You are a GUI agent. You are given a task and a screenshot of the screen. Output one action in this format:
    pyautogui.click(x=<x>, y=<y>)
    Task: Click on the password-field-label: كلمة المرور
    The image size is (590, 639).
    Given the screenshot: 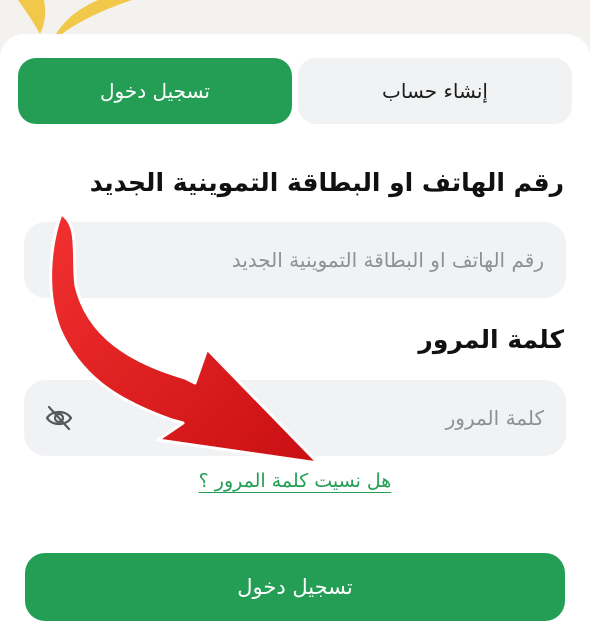 What is the action you would take?
    pyautogui.click(x=491, y=339)
    